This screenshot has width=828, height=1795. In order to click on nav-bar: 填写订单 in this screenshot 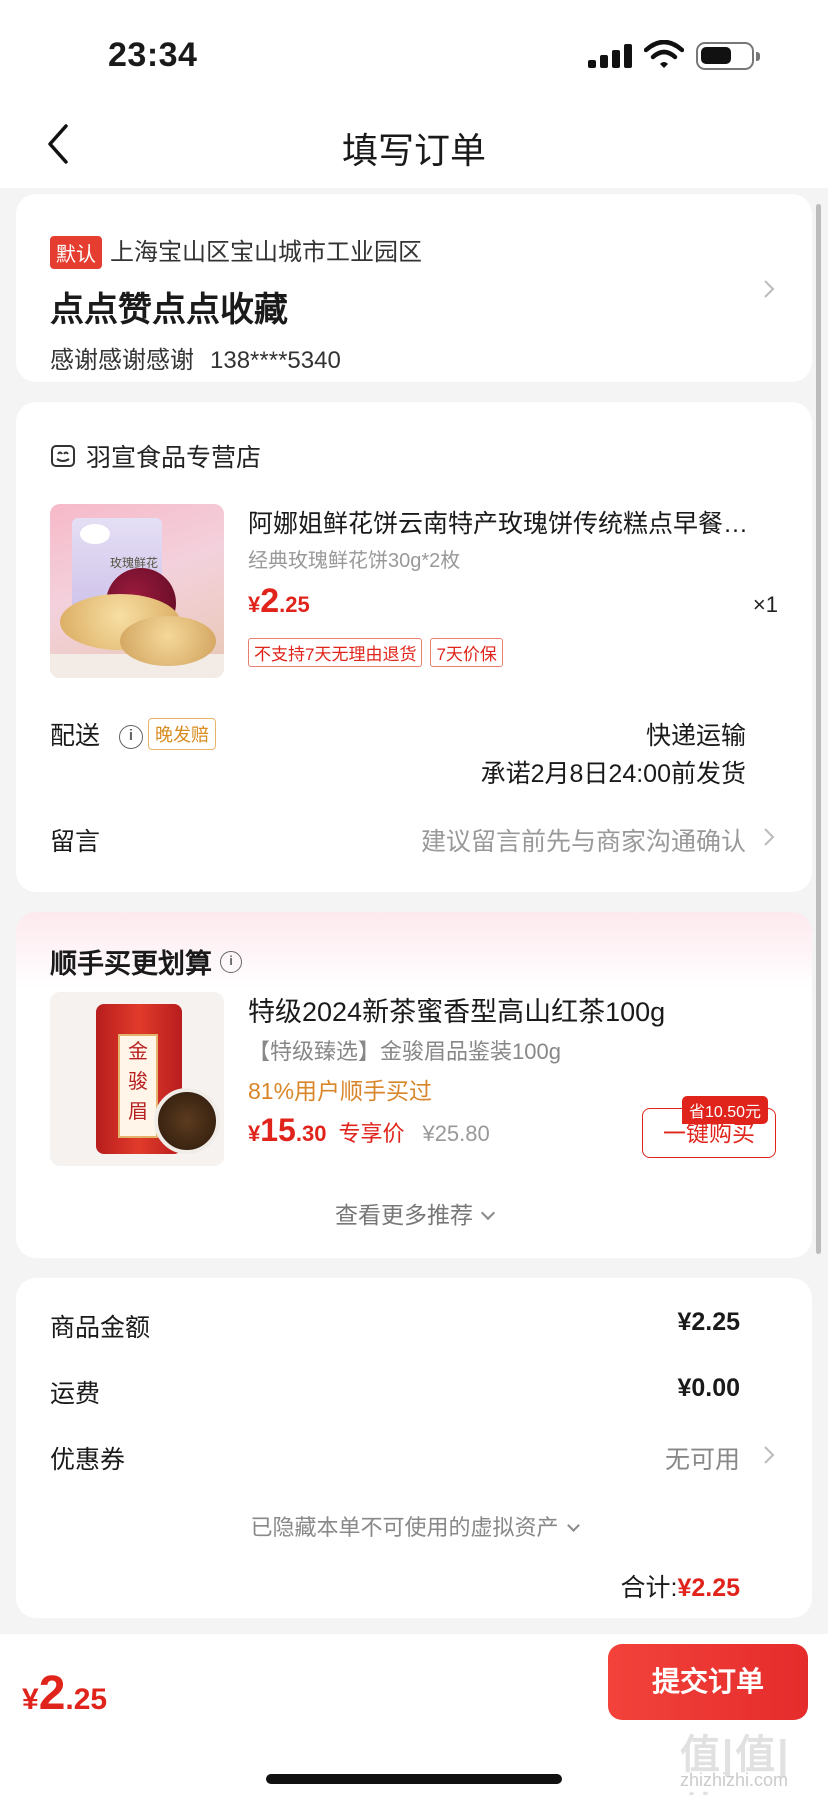, I will do `click(414, 144)`.